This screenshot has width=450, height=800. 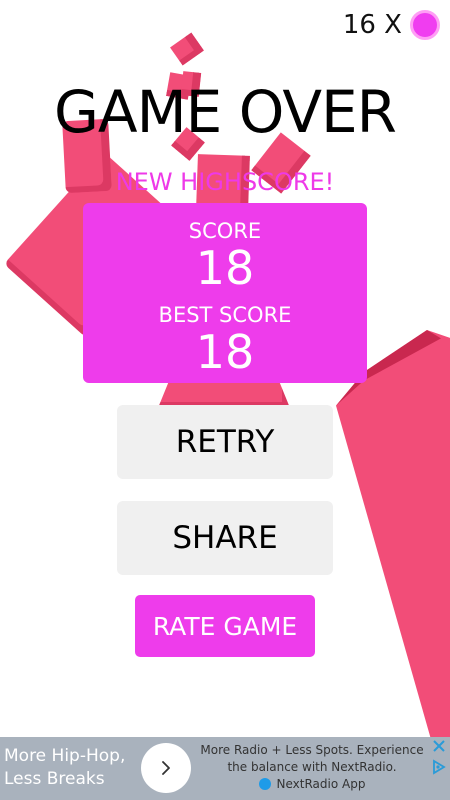 What do you see at coordinates (372, 25) in the screenshot?
I see `coin-count-label: 16 X` at bounding box center [372, 25].